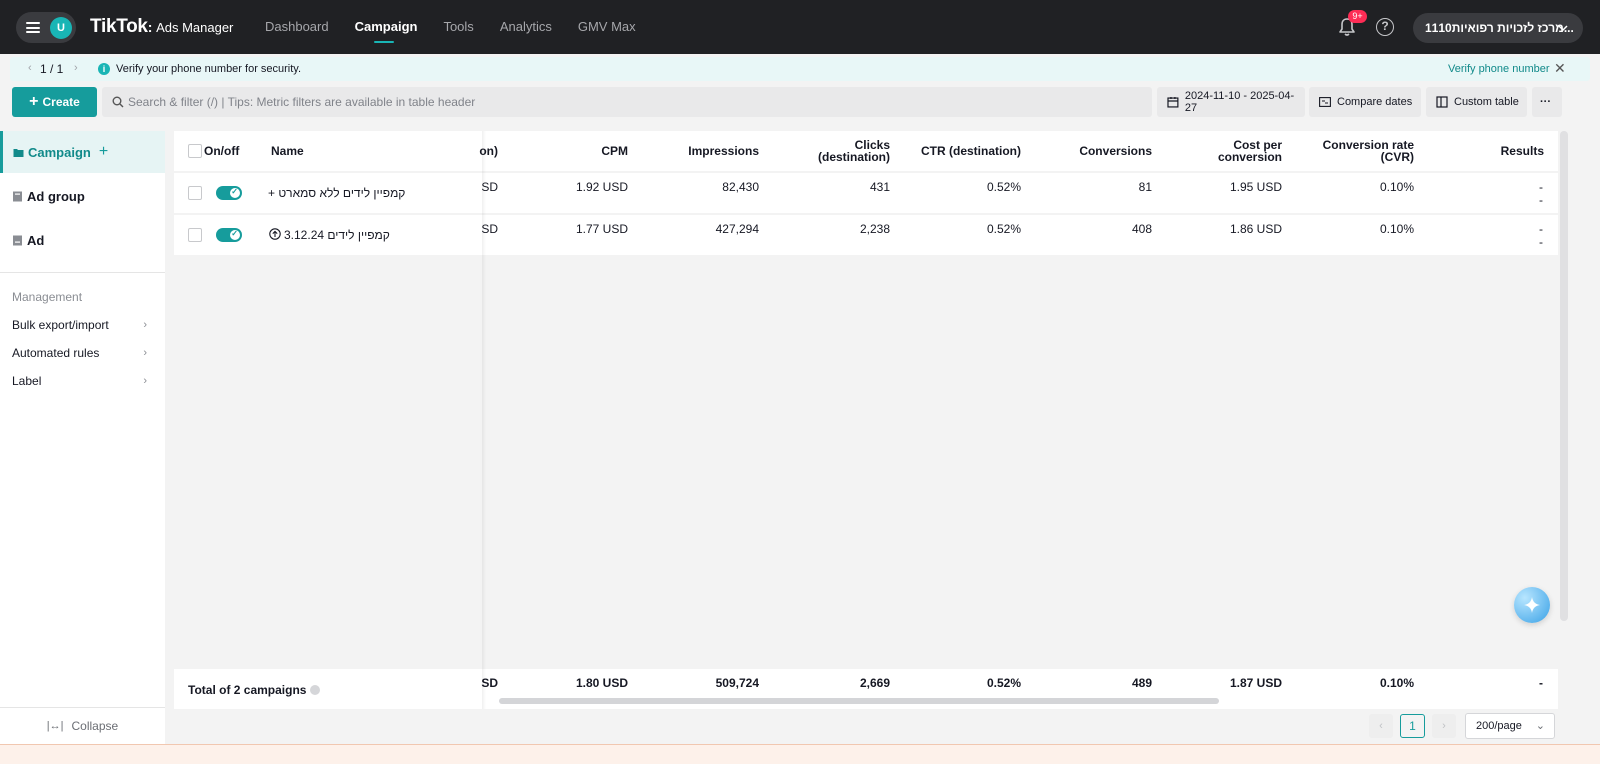 The image size is (1600, 764). Describe the element at coordinates (1381, 726) in the screenshot. I see `pagination-prev-button: ‹` at that location.